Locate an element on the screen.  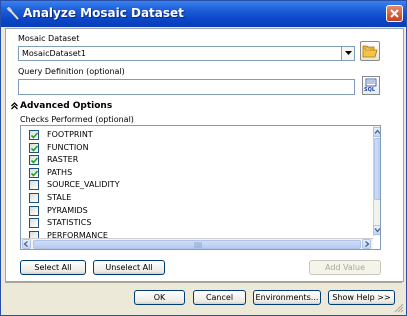
select-all-button: Select All is located at coordinates (53, 267).